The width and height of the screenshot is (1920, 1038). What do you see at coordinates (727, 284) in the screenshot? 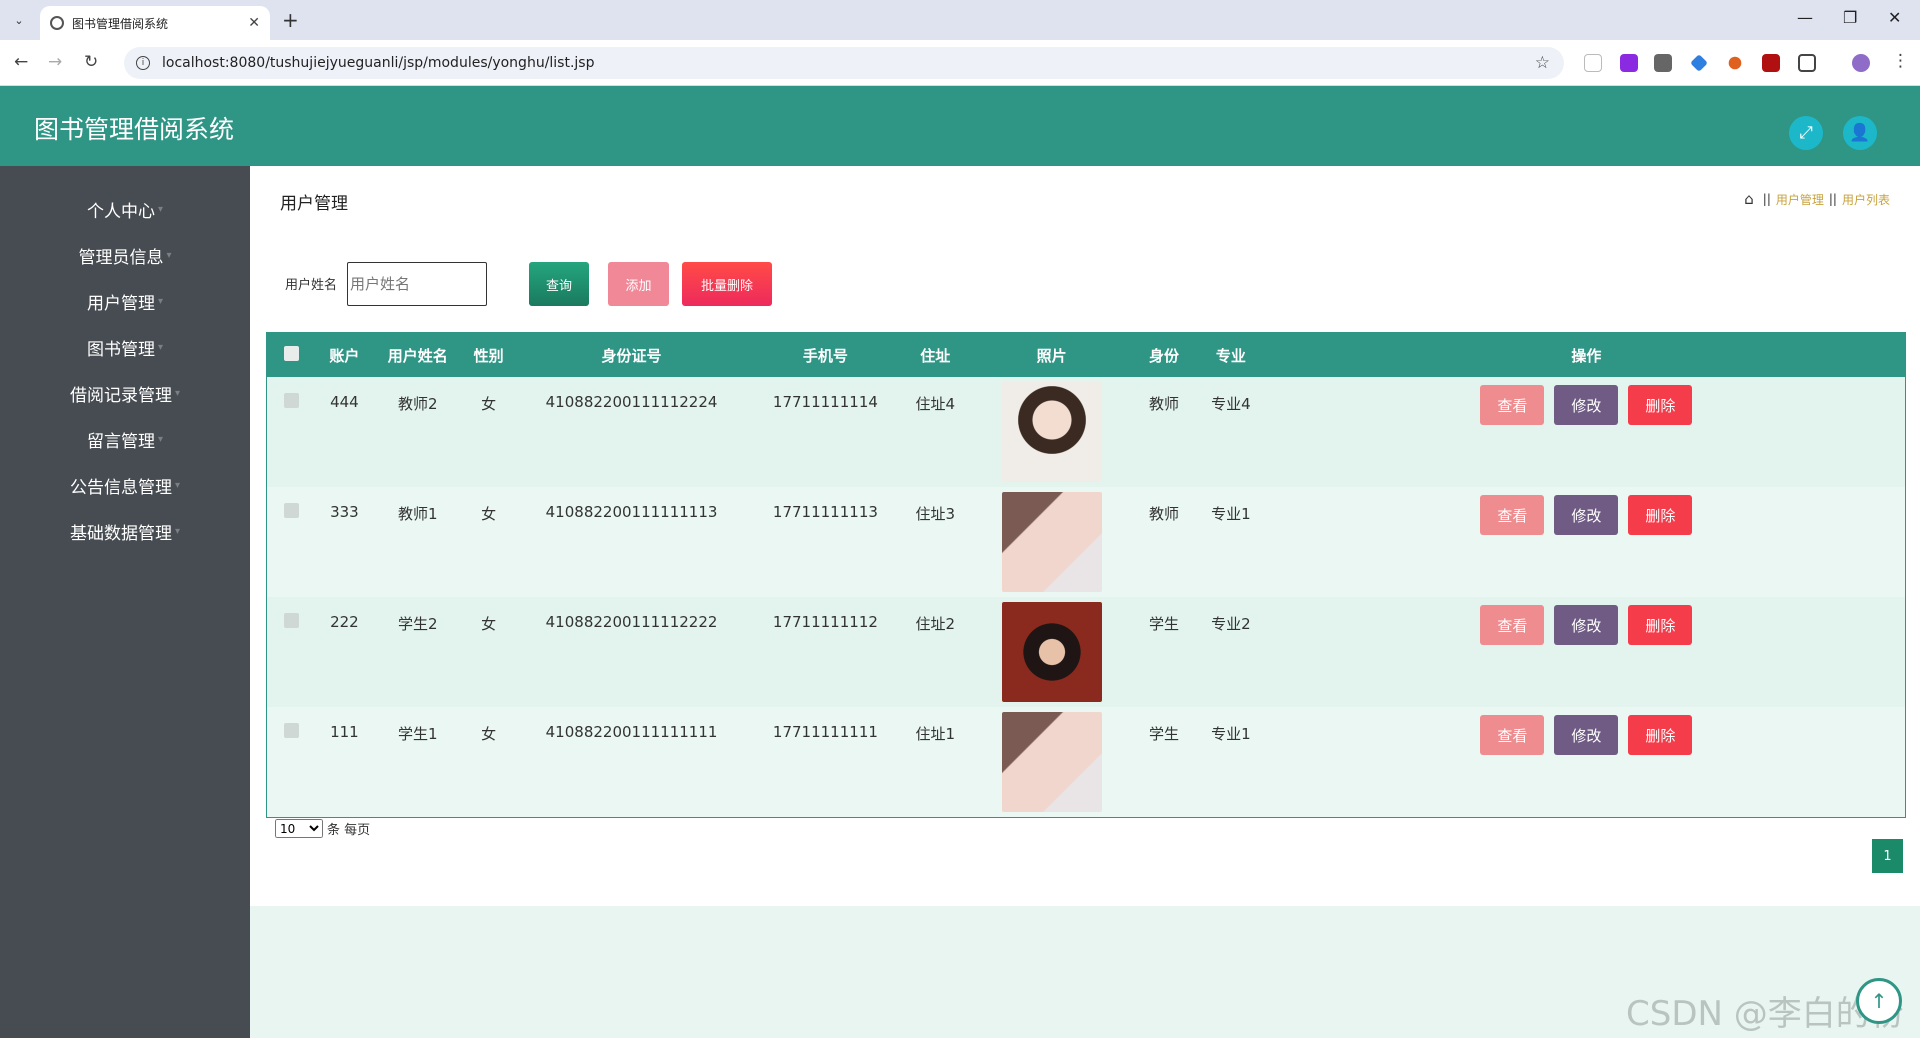
I see `batch-delete-button: 批量删除` at bounding box center [727, 284].